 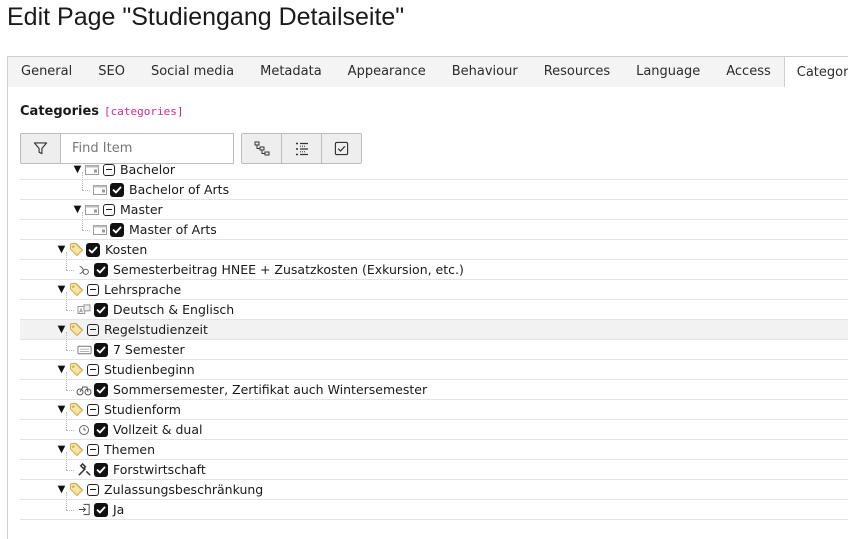 What do you see at coordinates (261, 148) in the screenshot?
I see `tree-expand-icon` at bounding box center [261, 148].